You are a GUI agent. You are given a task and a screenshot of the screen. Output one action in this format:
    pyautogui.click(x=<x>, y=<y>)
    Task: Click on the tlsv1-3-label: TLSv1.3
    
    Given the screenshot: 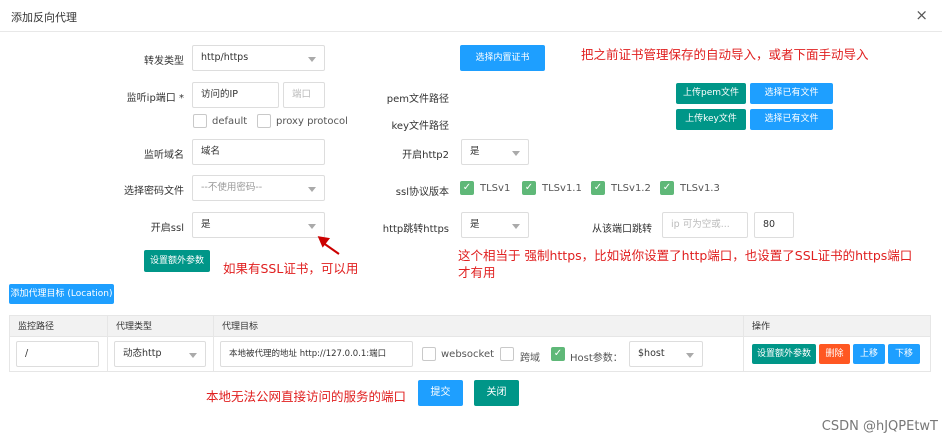 What is the action you would take?
    pyautogui.click(x=700, y=188)
    